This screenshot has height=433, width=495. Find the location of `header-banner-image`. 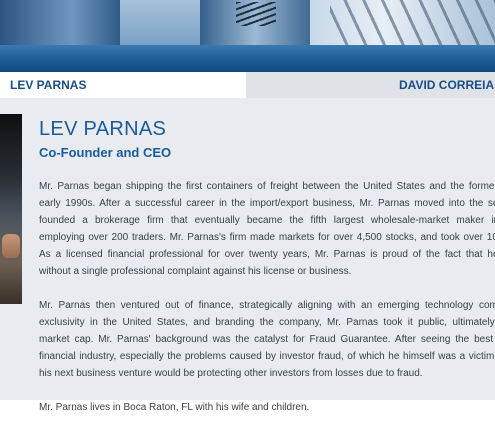

header-banner-image is located at coordinates (247, 22).